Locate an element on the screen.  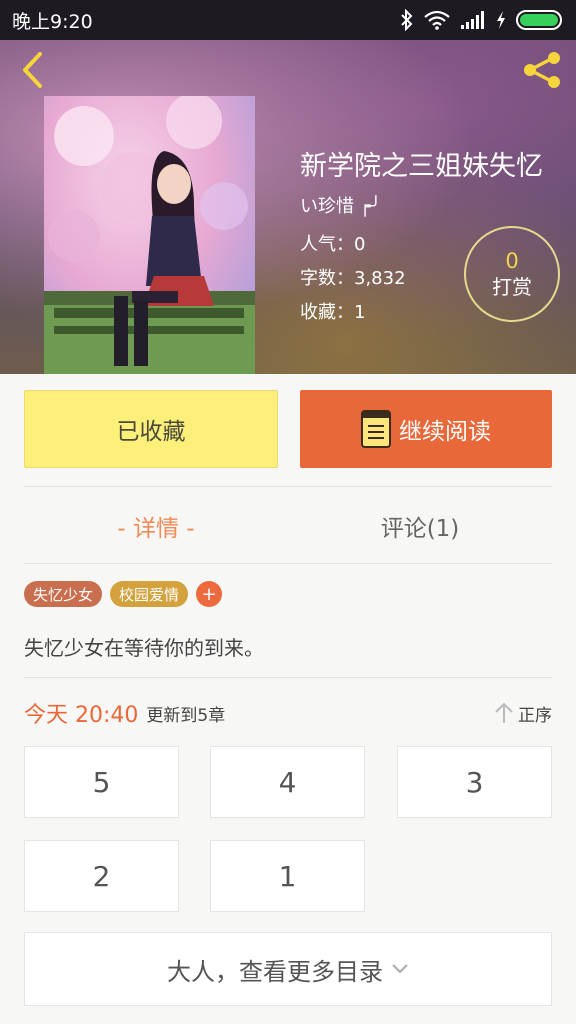
status-time: 晚上9:20 is located at coordinates (52, 21).